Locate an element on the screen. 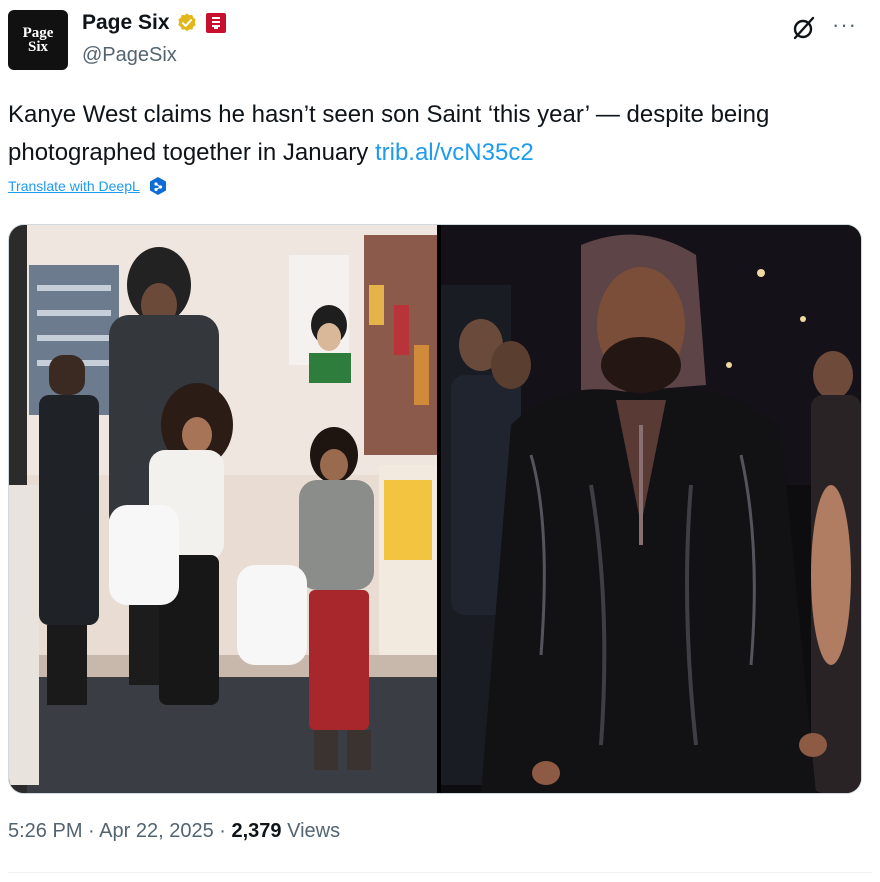 The height and width of the screenshot is (882, 880). translate-link: Translate with DeepL is located at coordinates (74, 186).